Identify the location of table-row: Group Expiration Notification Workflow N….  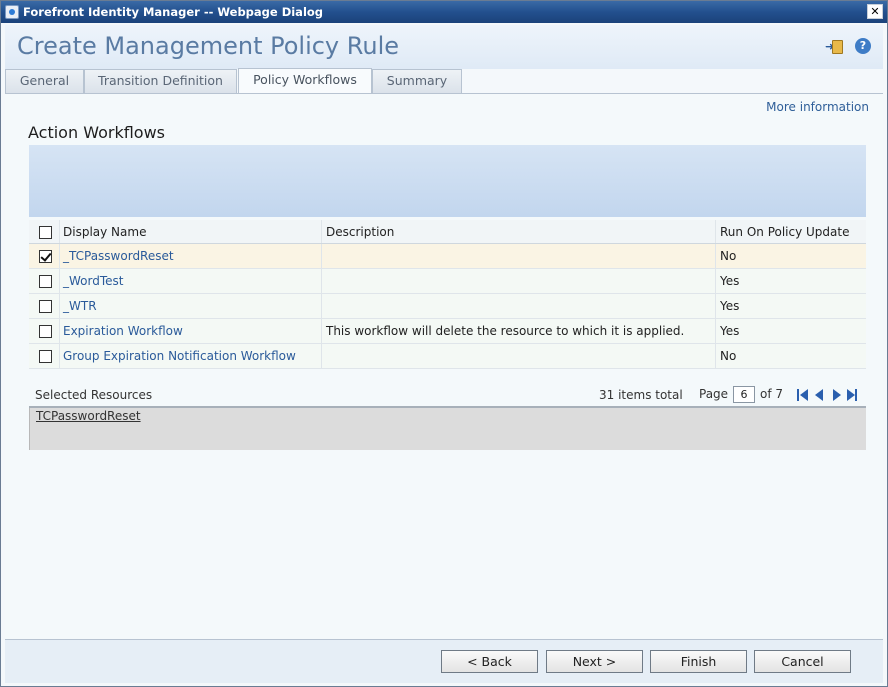
(447, 356).